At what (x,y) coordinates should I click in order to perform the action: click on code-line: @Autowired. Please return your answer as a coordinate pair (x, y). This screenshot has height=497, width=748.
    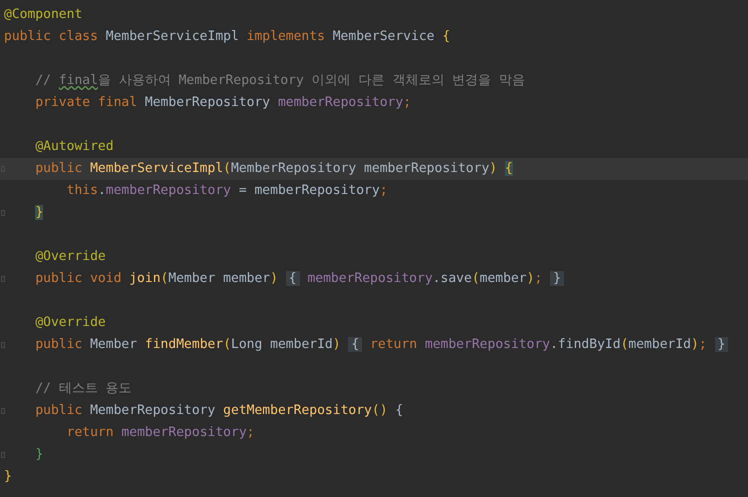
    Looking at the image, I should click on (74, 146).